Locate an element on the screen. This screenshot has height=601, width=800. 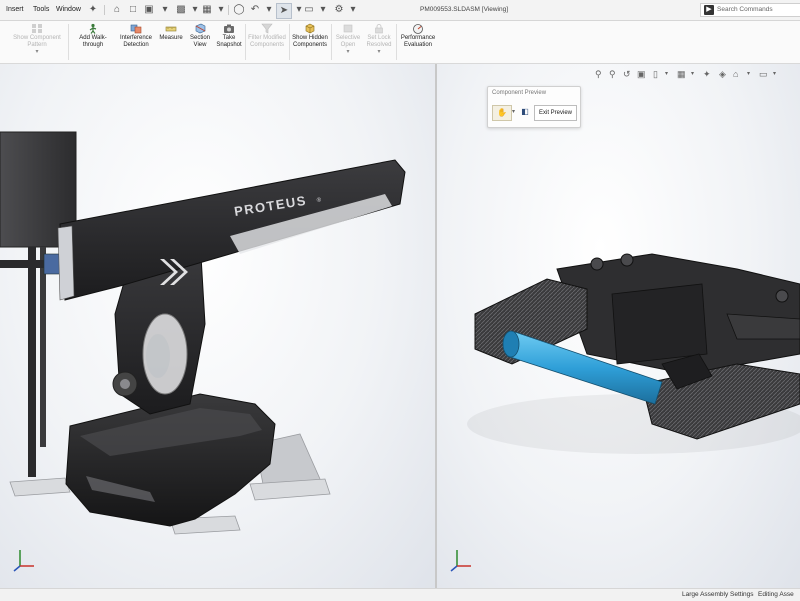
command-label: Interference Detection is located at coordinates (136, 41).